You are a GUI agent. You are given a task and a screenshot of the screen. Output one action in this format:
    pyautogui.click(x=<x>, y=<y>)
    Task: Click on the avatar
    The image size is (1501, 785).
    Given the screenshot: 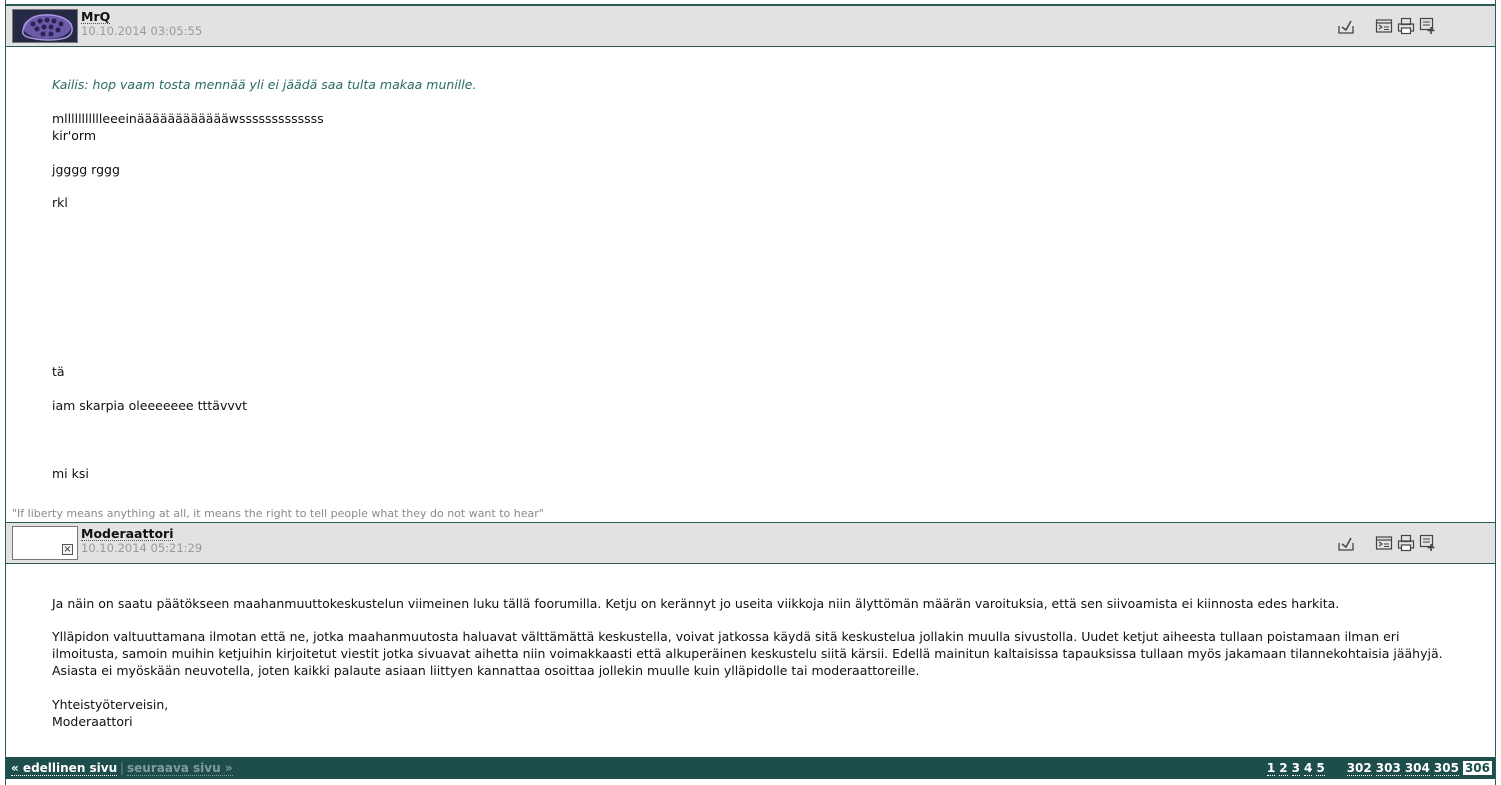 What is the action you would take?
    pyautogui.click(x=45, y=26)
    